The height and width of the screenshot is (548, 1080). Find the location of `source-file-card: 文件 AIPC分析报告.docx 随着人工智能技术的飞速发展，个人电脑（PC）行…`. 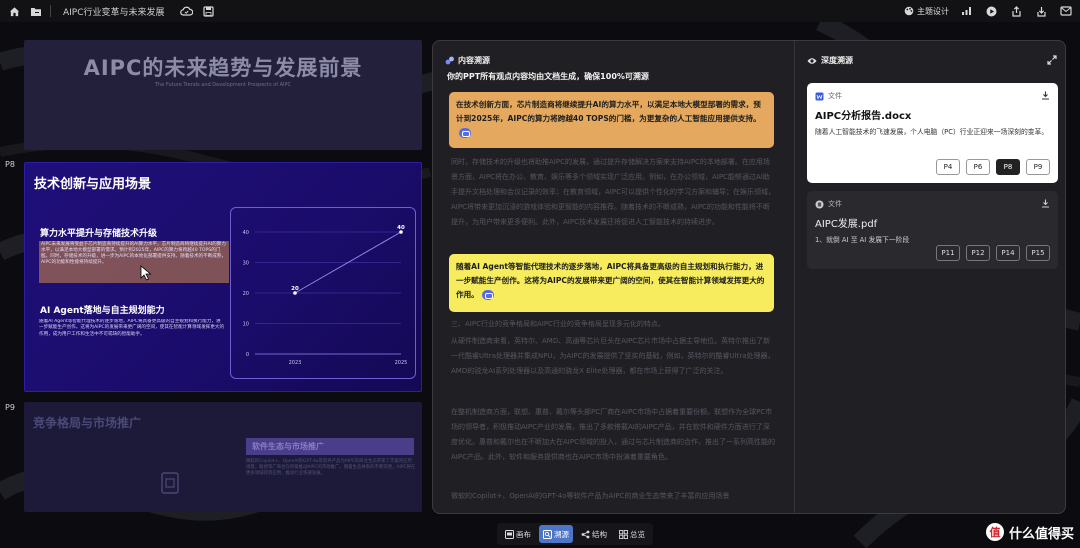

source-file-card: 文件 AIPC分析报告.docx 随着人工智能技术的飞速发展，个人电脑（PC）行… is located at coordinates (932, 133).